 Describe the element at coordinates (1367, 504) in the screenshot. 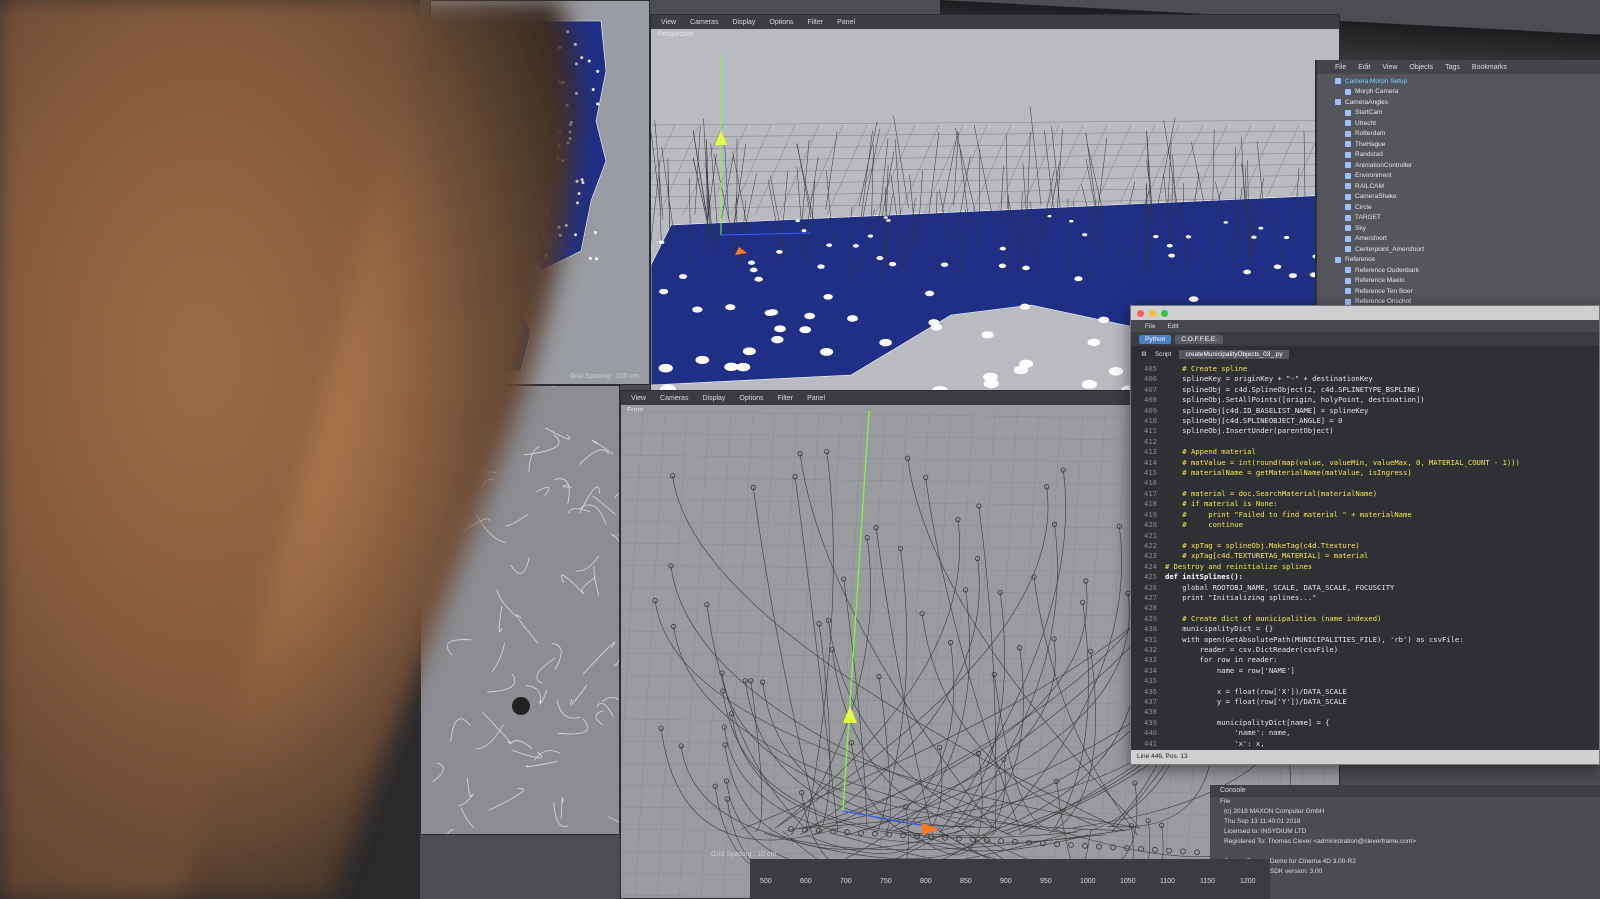

I see `code-line: 418 # if material is None:` at that location.